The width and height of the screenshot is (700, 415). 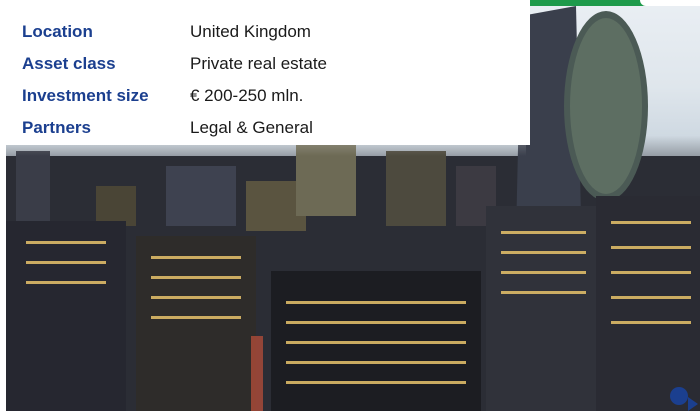 I want to click on info-label: Asset class, so click(x=69, y=63).